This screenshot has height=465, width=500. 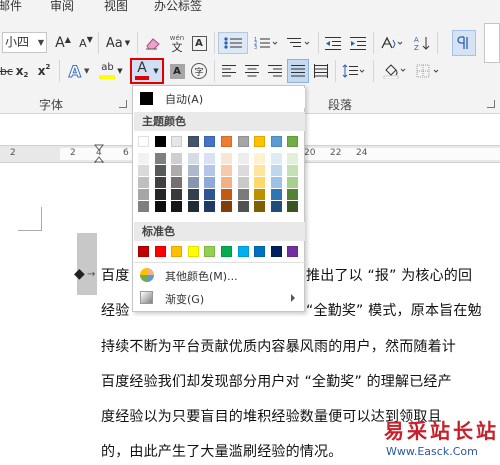 What do you see at coordinates (333, 43) in the screenshot?
I see `decrease-indent-button` at bounding box center [333, 43].